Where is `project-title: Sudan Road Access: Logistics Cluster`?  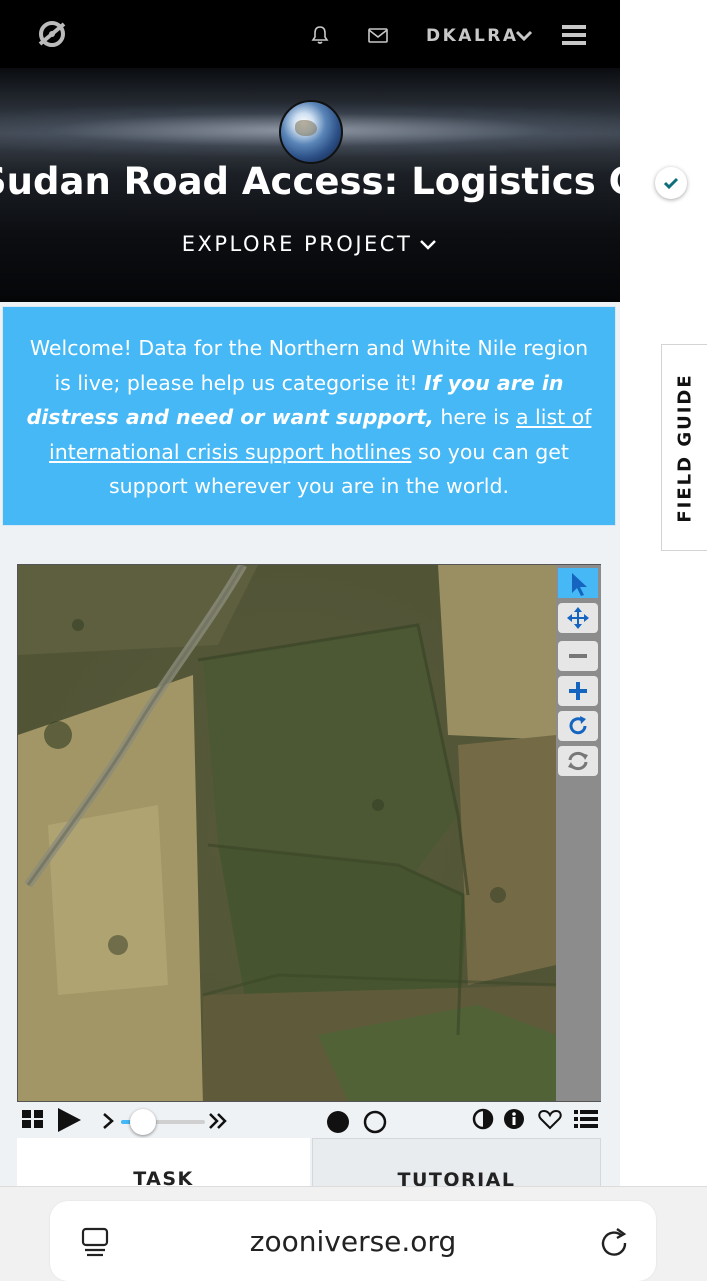 project-title: Sudan Road Access: Logistics Cluster is located at coordinates (310, 181).